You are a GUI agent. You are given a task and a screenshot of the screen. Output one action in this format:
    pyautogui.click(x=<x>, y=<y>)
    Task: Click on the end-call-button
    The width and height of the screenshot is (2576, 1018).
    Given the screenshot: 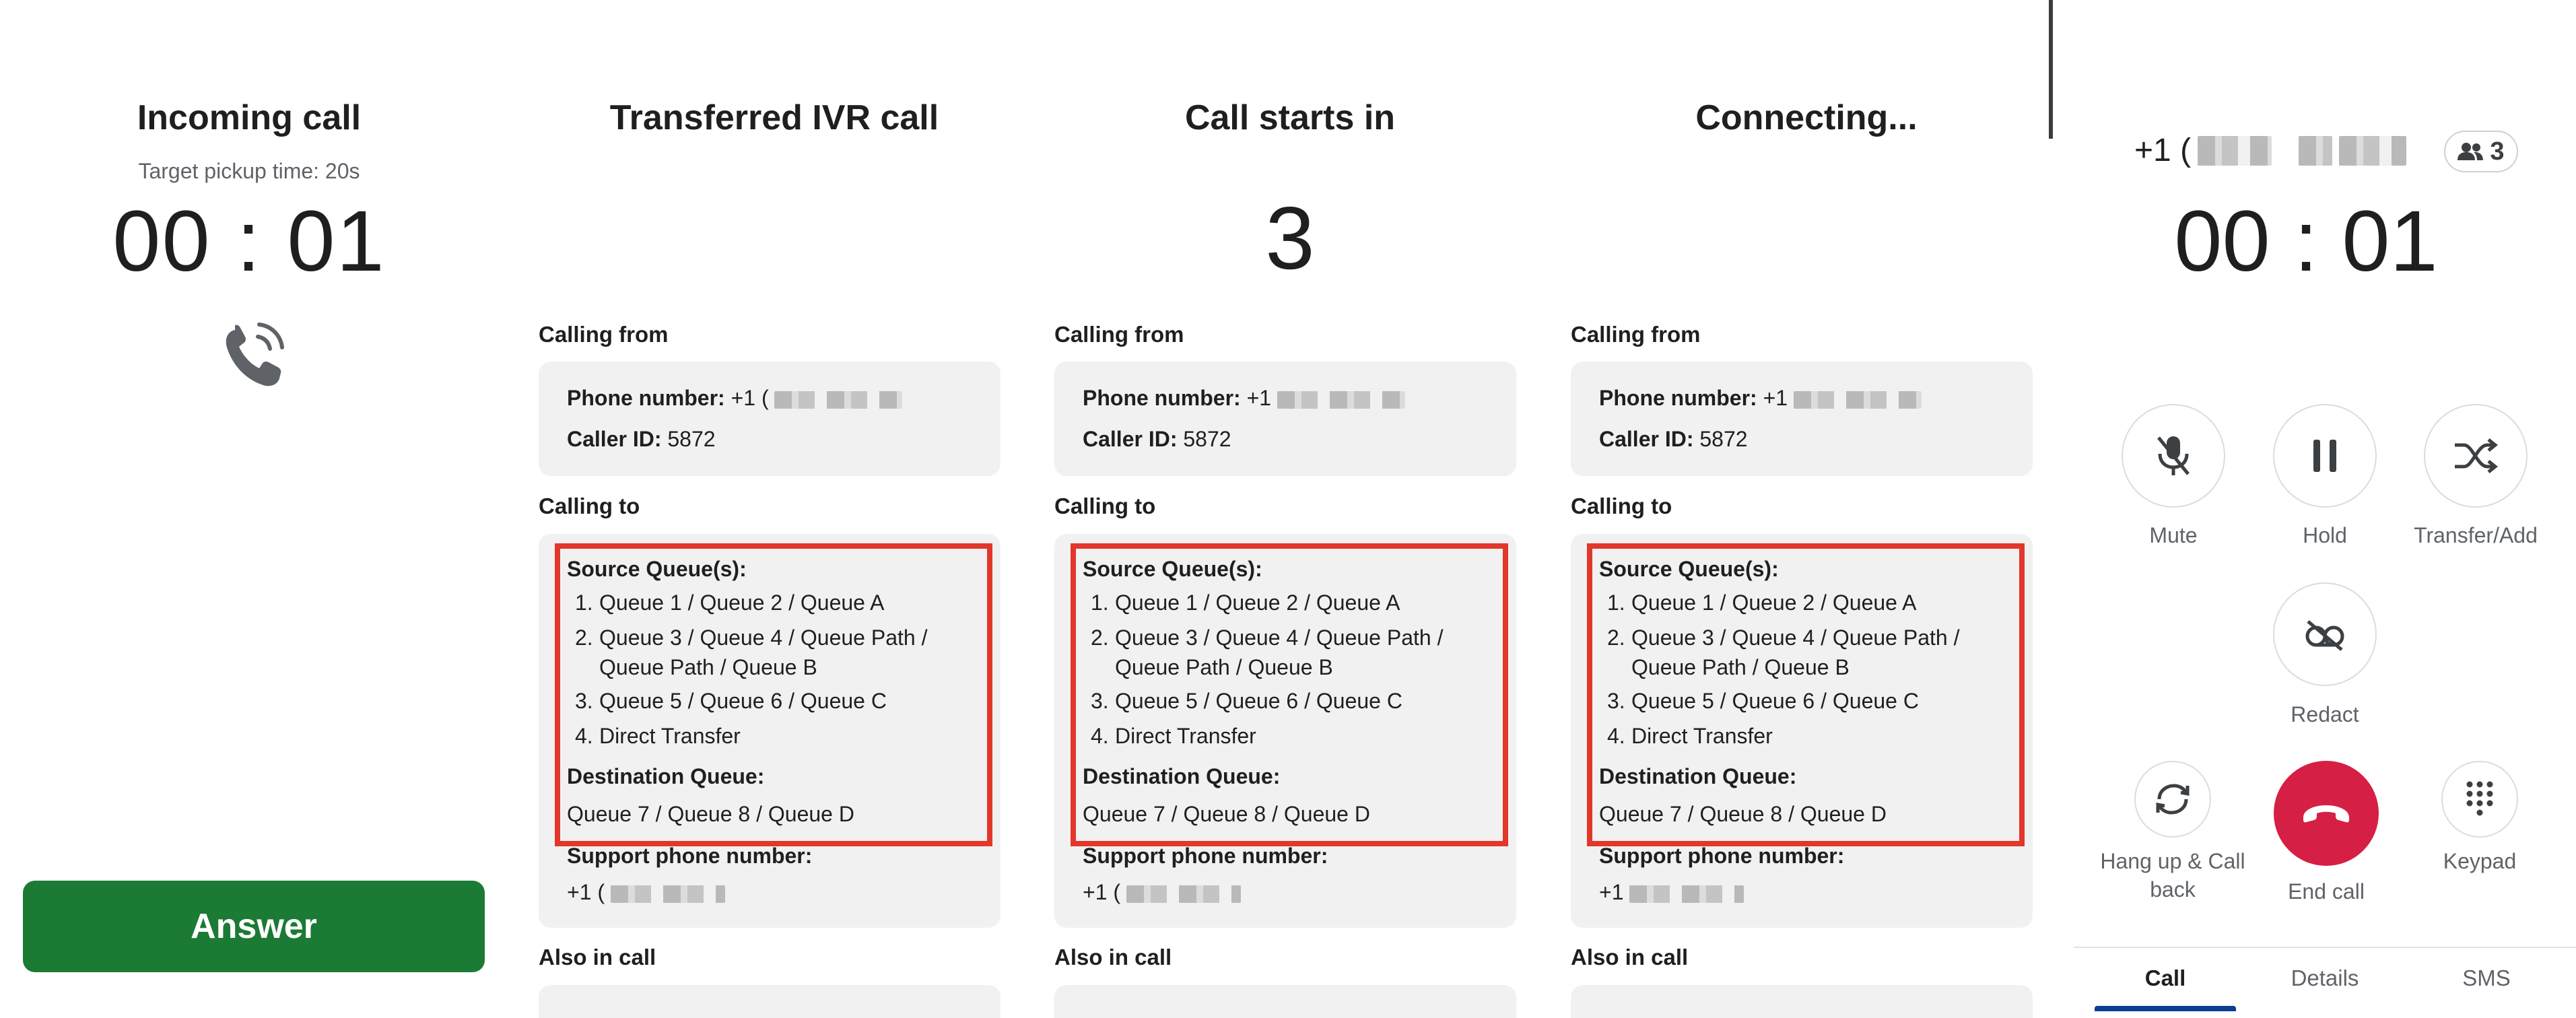 What is the action you would take?
    pyautogui.click(x=2326, y=813)
    